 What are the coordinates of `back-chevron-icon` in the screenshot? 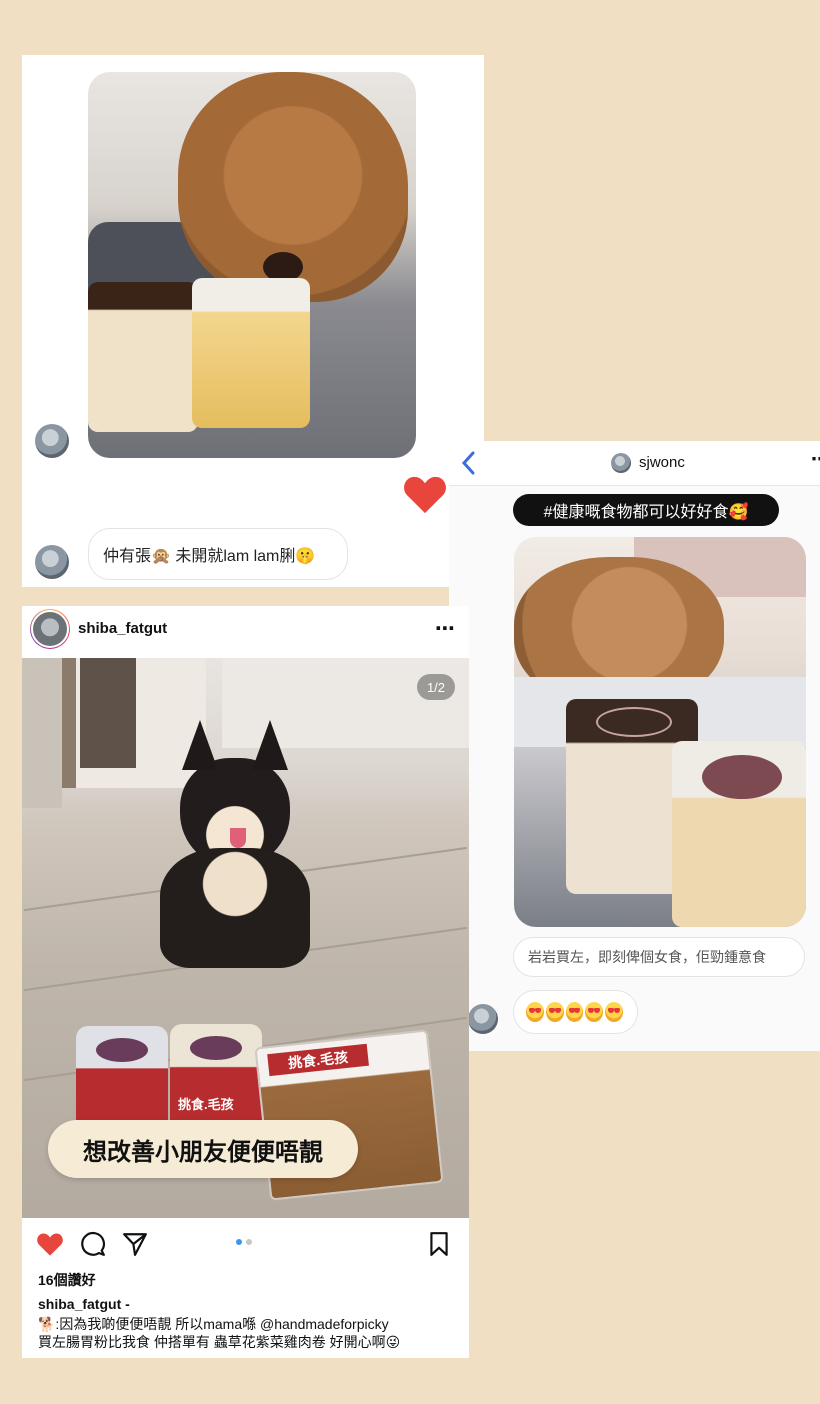 It's located at (469, 463).